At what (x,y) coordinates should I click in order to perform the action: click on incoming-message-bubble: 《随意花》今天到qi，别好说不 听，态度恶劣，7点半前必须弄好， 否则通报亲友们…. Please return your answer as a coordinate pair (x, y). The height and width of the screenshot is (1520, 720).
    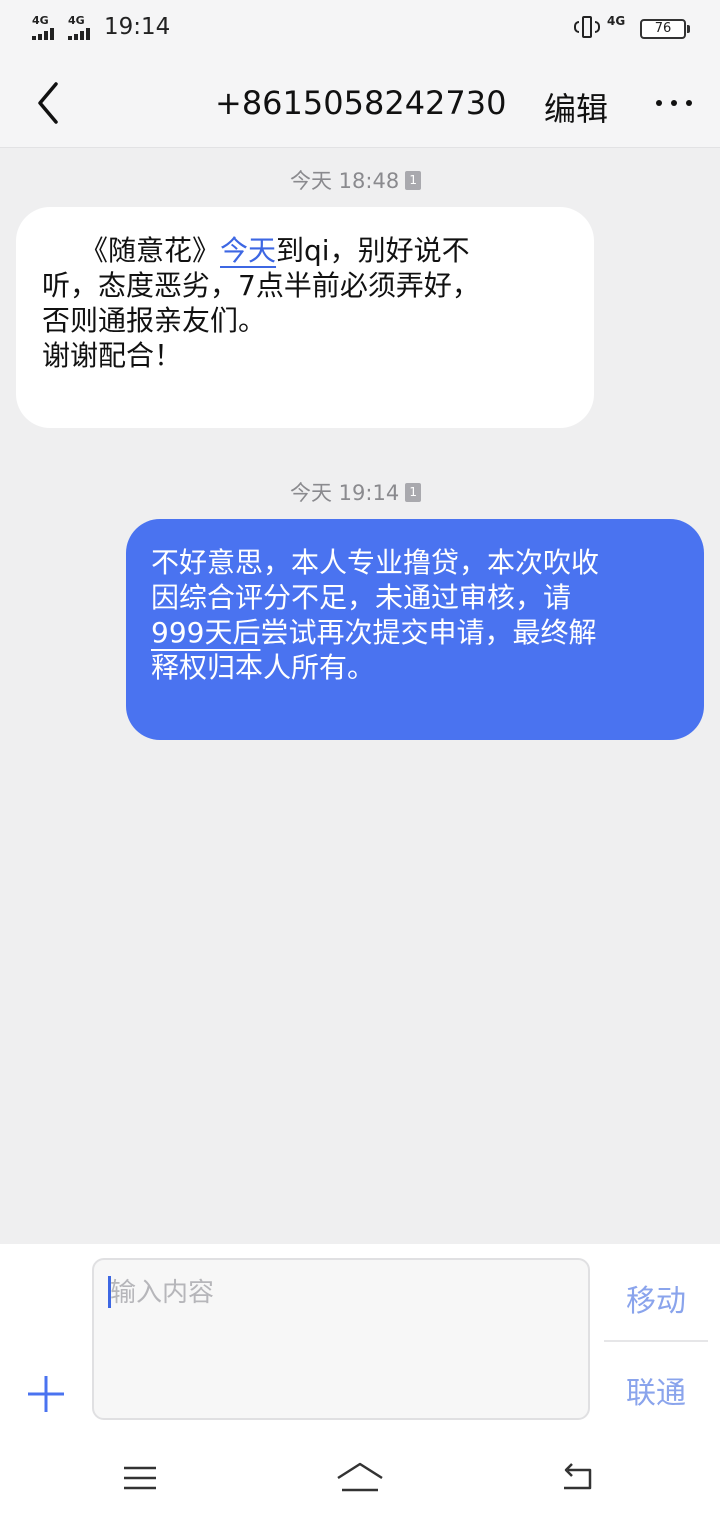
    Looking at the image, I should click on (305, 317).